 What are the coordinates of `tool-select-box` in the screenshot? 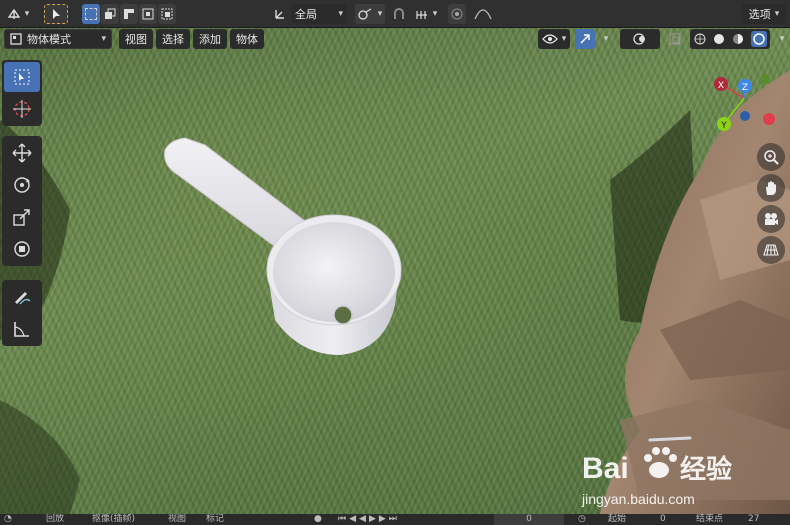 It's located at (22, 77).